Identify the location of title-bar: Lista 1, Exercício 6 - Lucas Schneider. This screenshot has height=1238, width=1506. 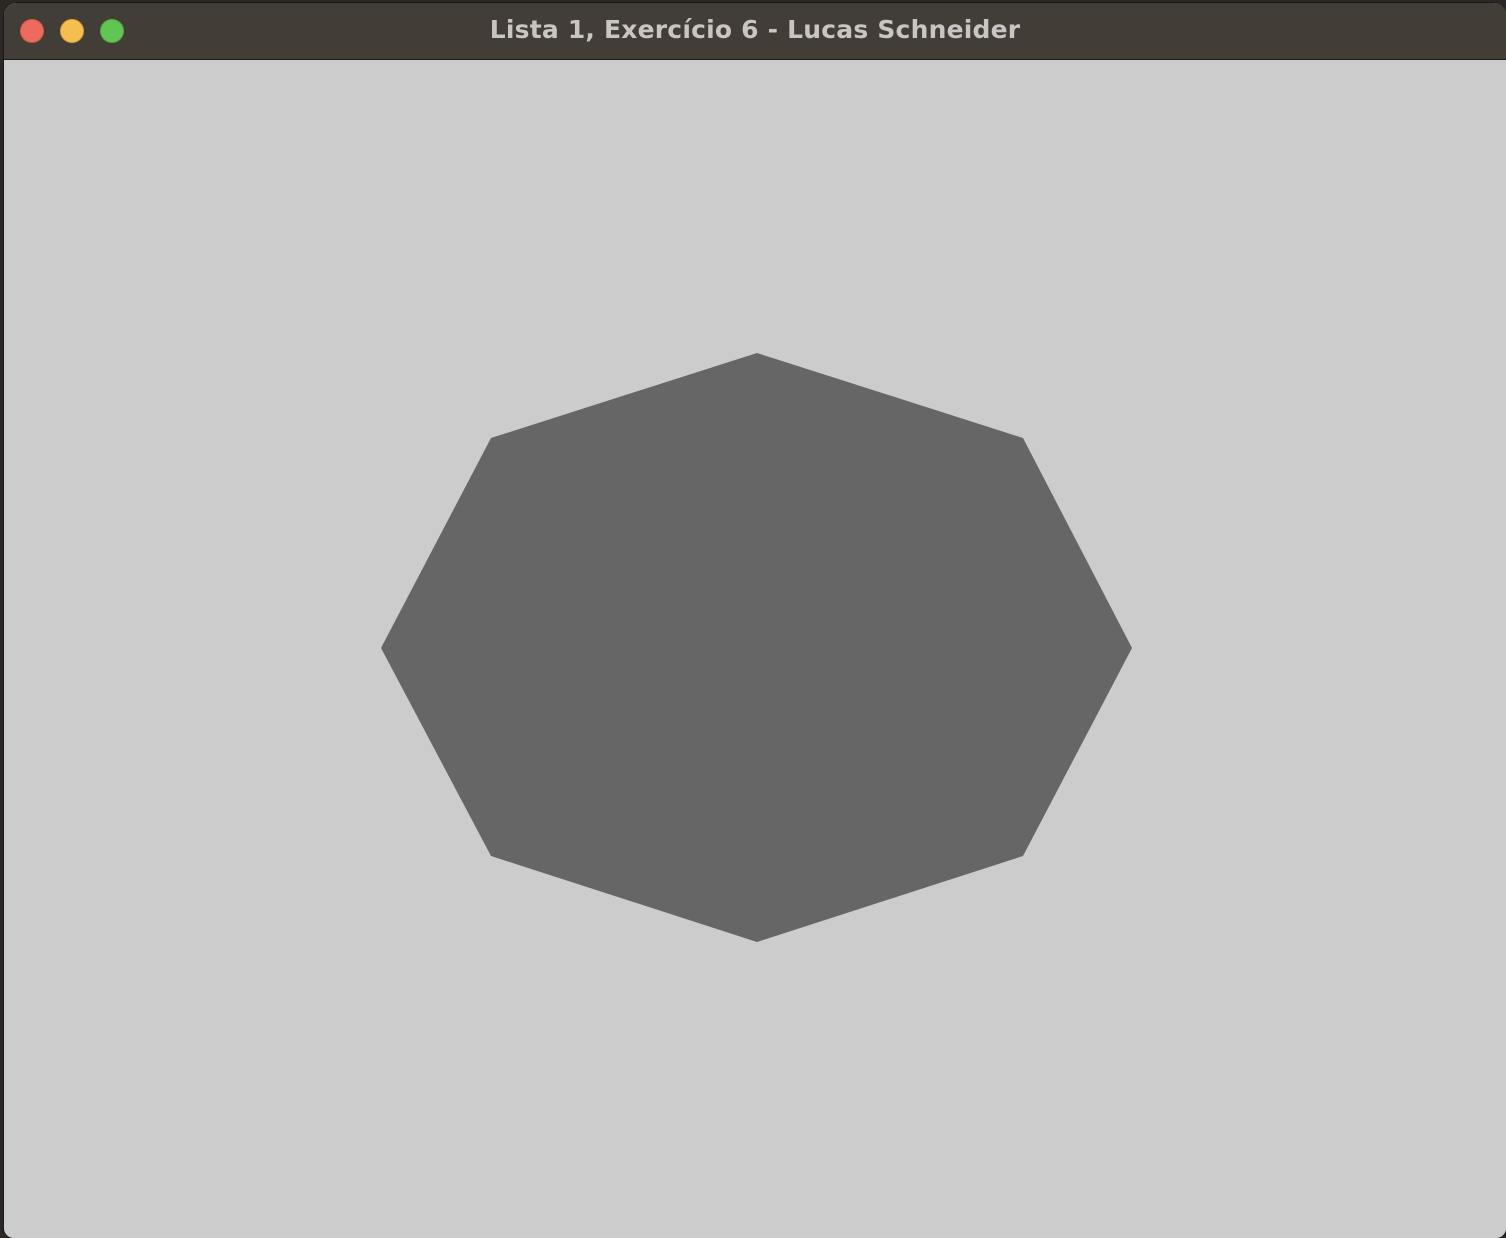
(755, 31).